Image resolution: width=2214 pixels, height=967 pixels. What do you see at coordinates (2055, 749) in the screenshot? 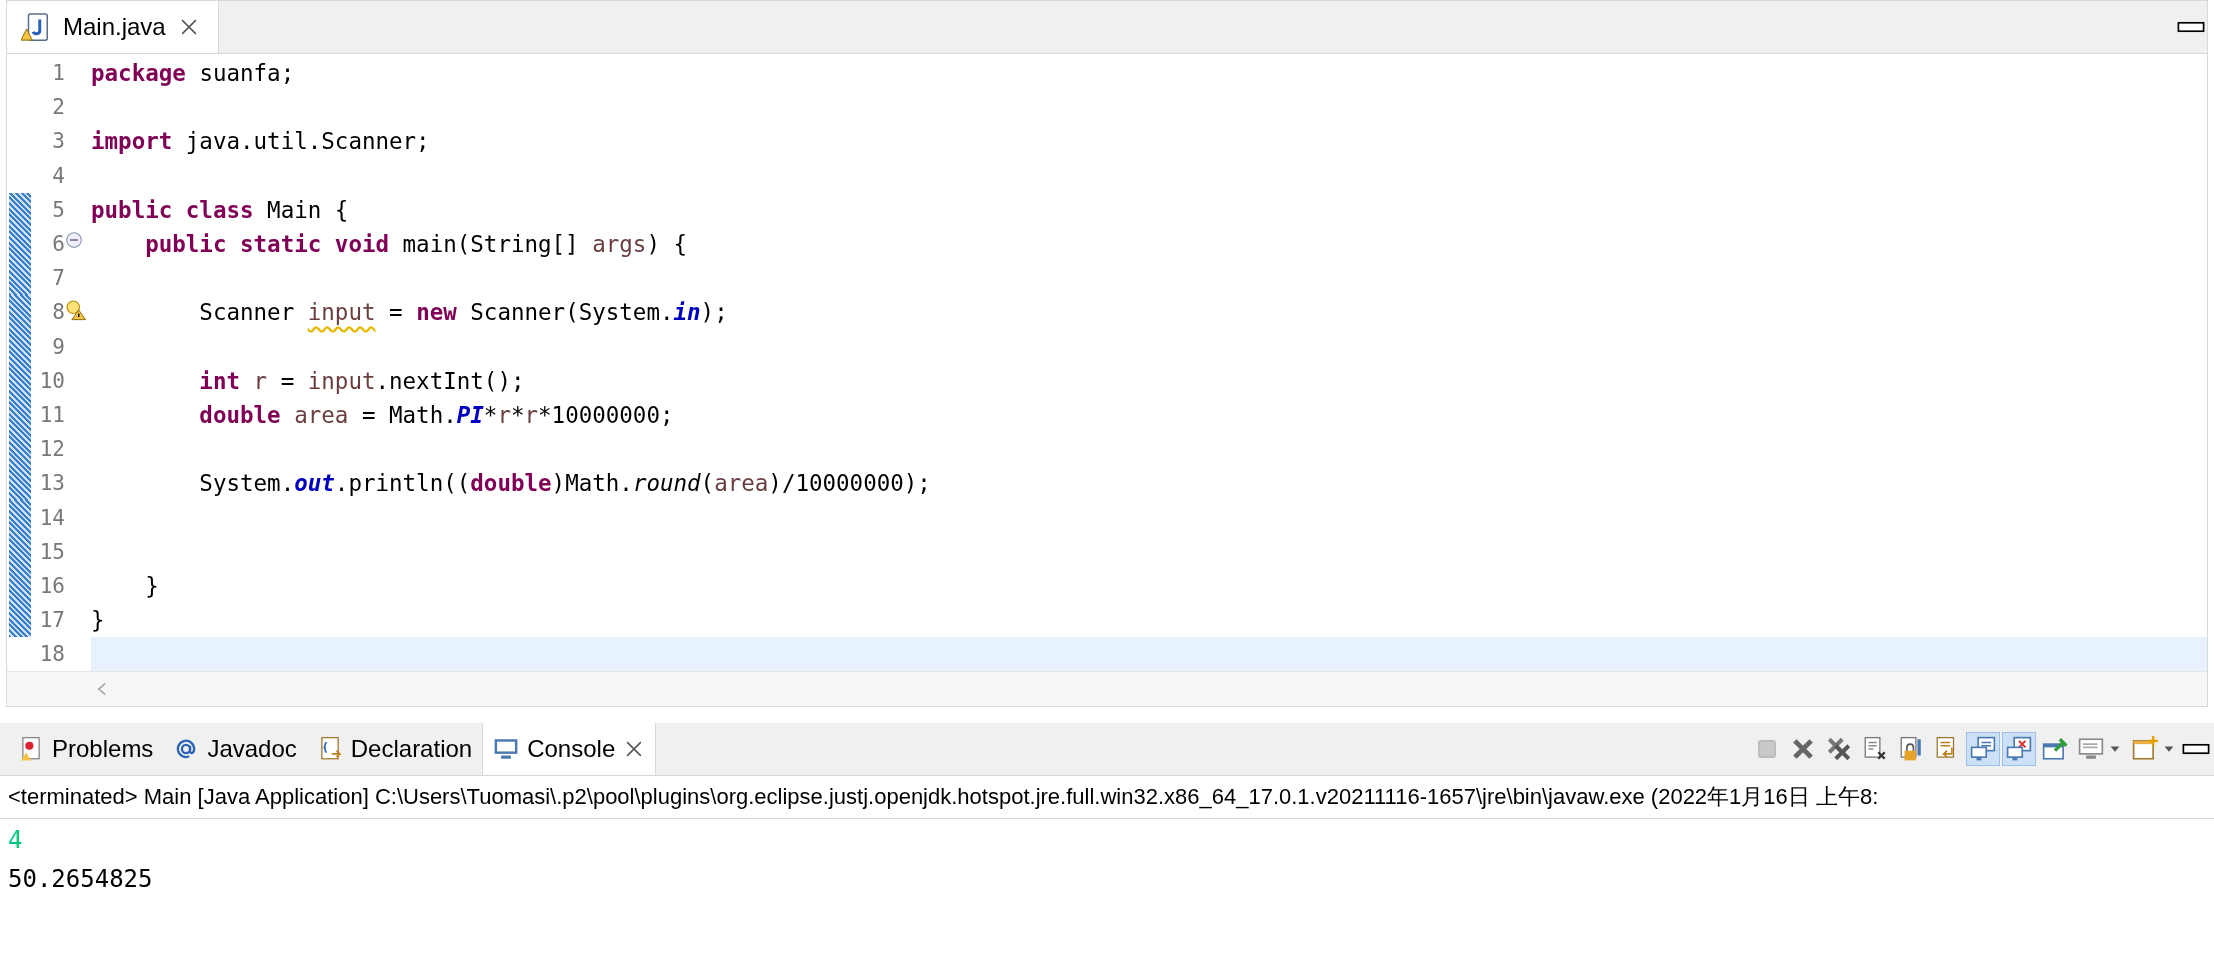
I see `pin-icon` at bounding box center [2055, 749].